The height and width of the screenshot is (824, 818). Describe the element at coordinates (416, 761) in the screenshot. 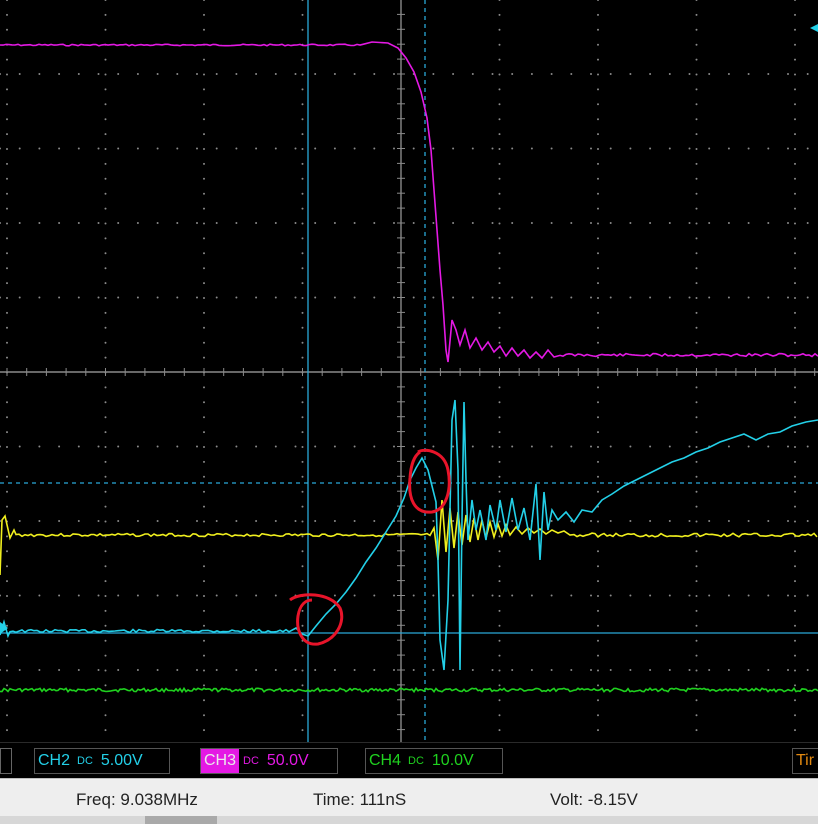

I see `ch4-coupling-icon: DC` at that location.